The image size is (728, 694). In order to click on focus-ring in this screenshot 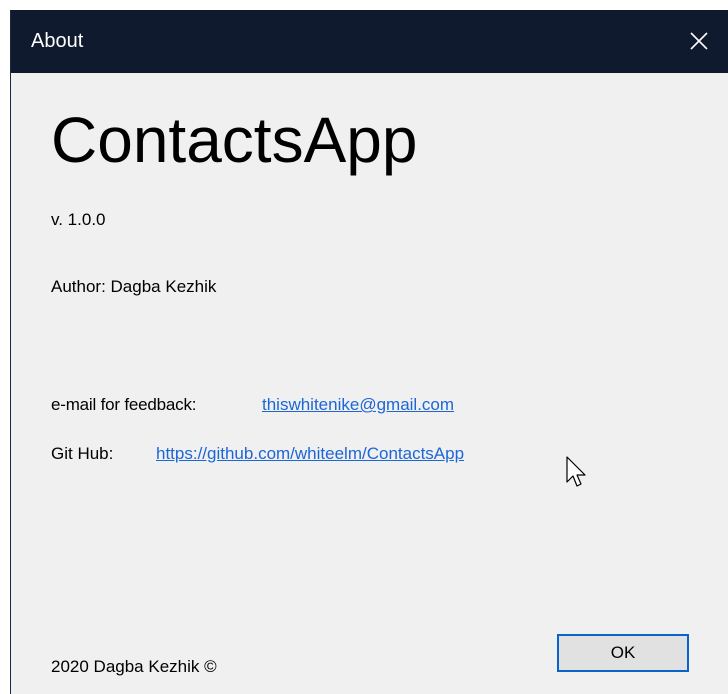, I will do `click(623, 653)`.